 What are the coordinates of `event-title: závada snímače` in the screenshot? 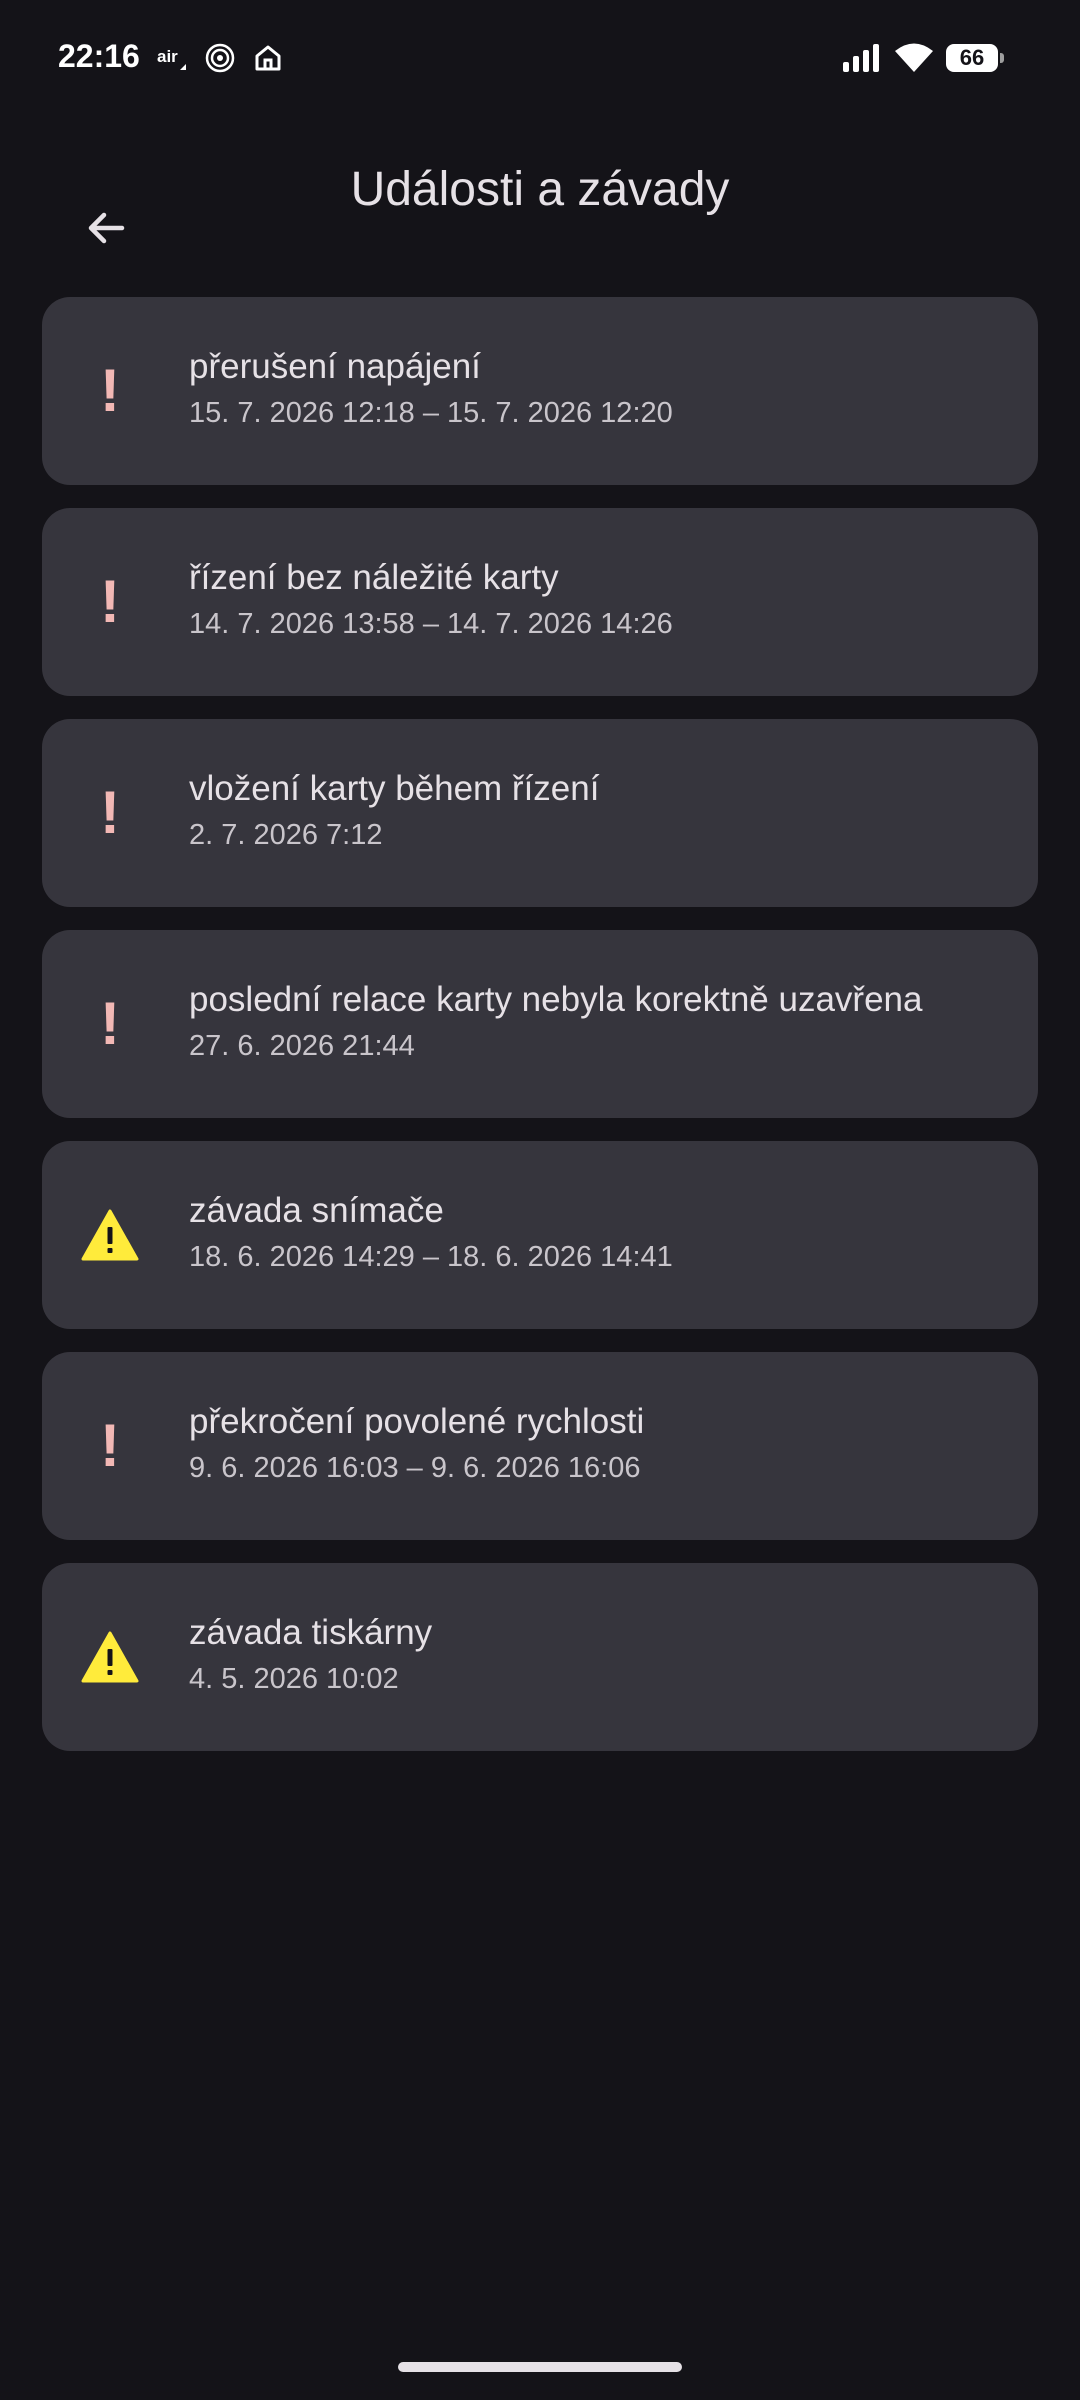 It's located at (316, 1210).